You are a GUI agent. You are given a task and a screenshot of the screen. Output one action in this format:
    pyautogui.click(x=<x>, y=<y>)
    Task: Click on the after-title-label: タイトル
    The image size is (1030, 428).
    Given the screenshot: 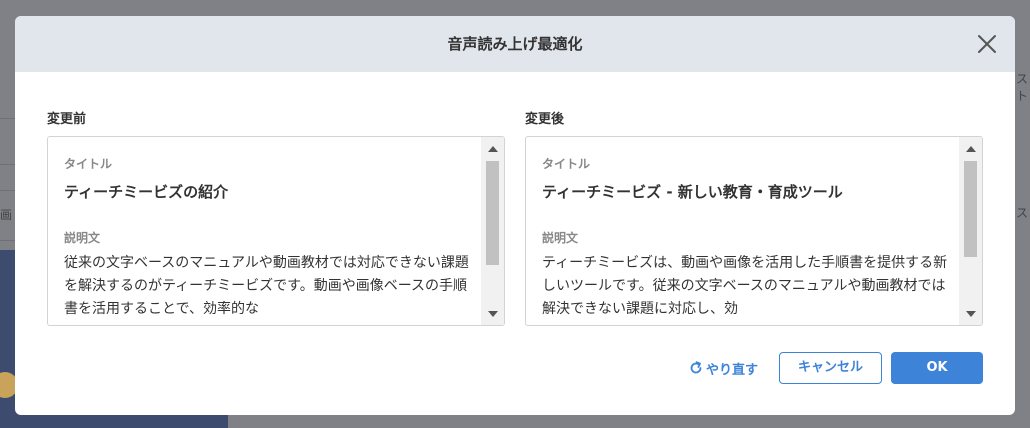 What is the action you would take?
    pyautogui.click(x=566, y=164)
    